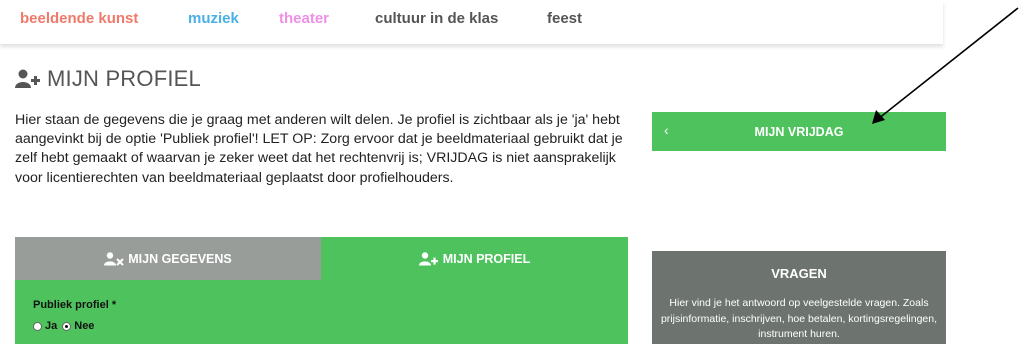 The width and height of the screenshot is (1026, 344). I want to click on radio-nee, so click(67, 326).